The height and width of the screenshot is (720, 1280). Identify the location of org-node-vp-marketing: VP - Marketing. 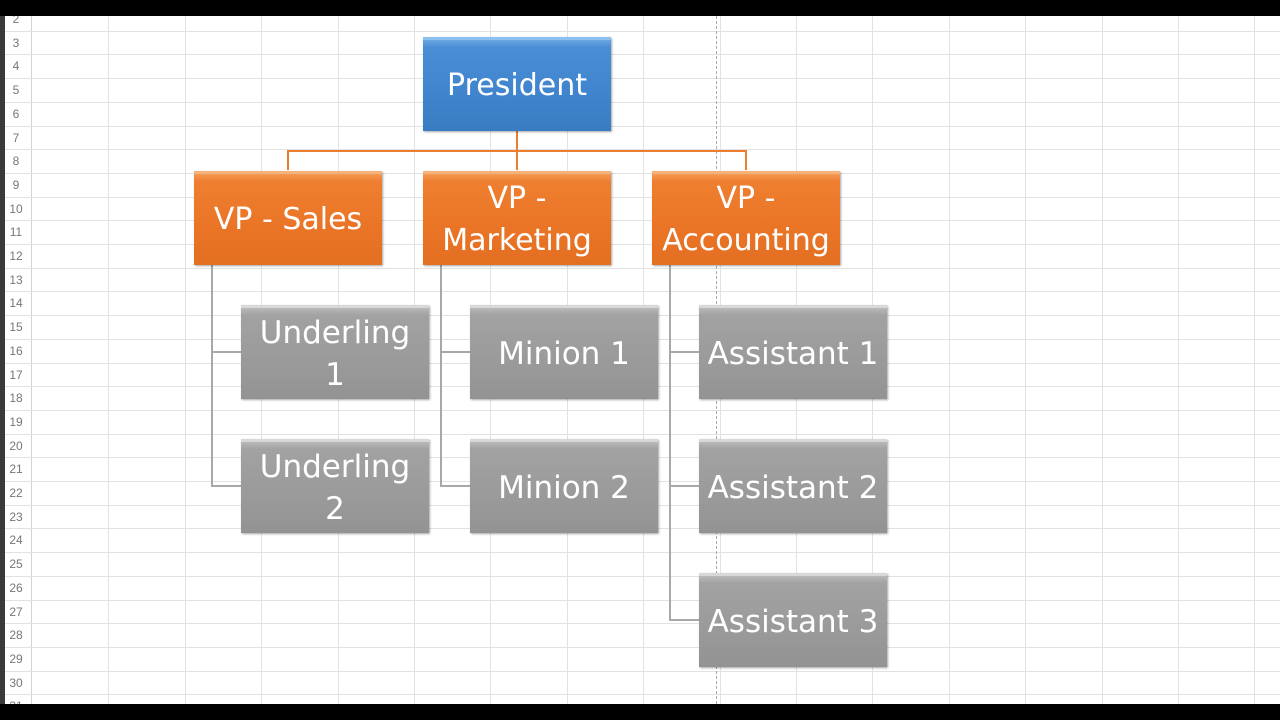
(517, 218).